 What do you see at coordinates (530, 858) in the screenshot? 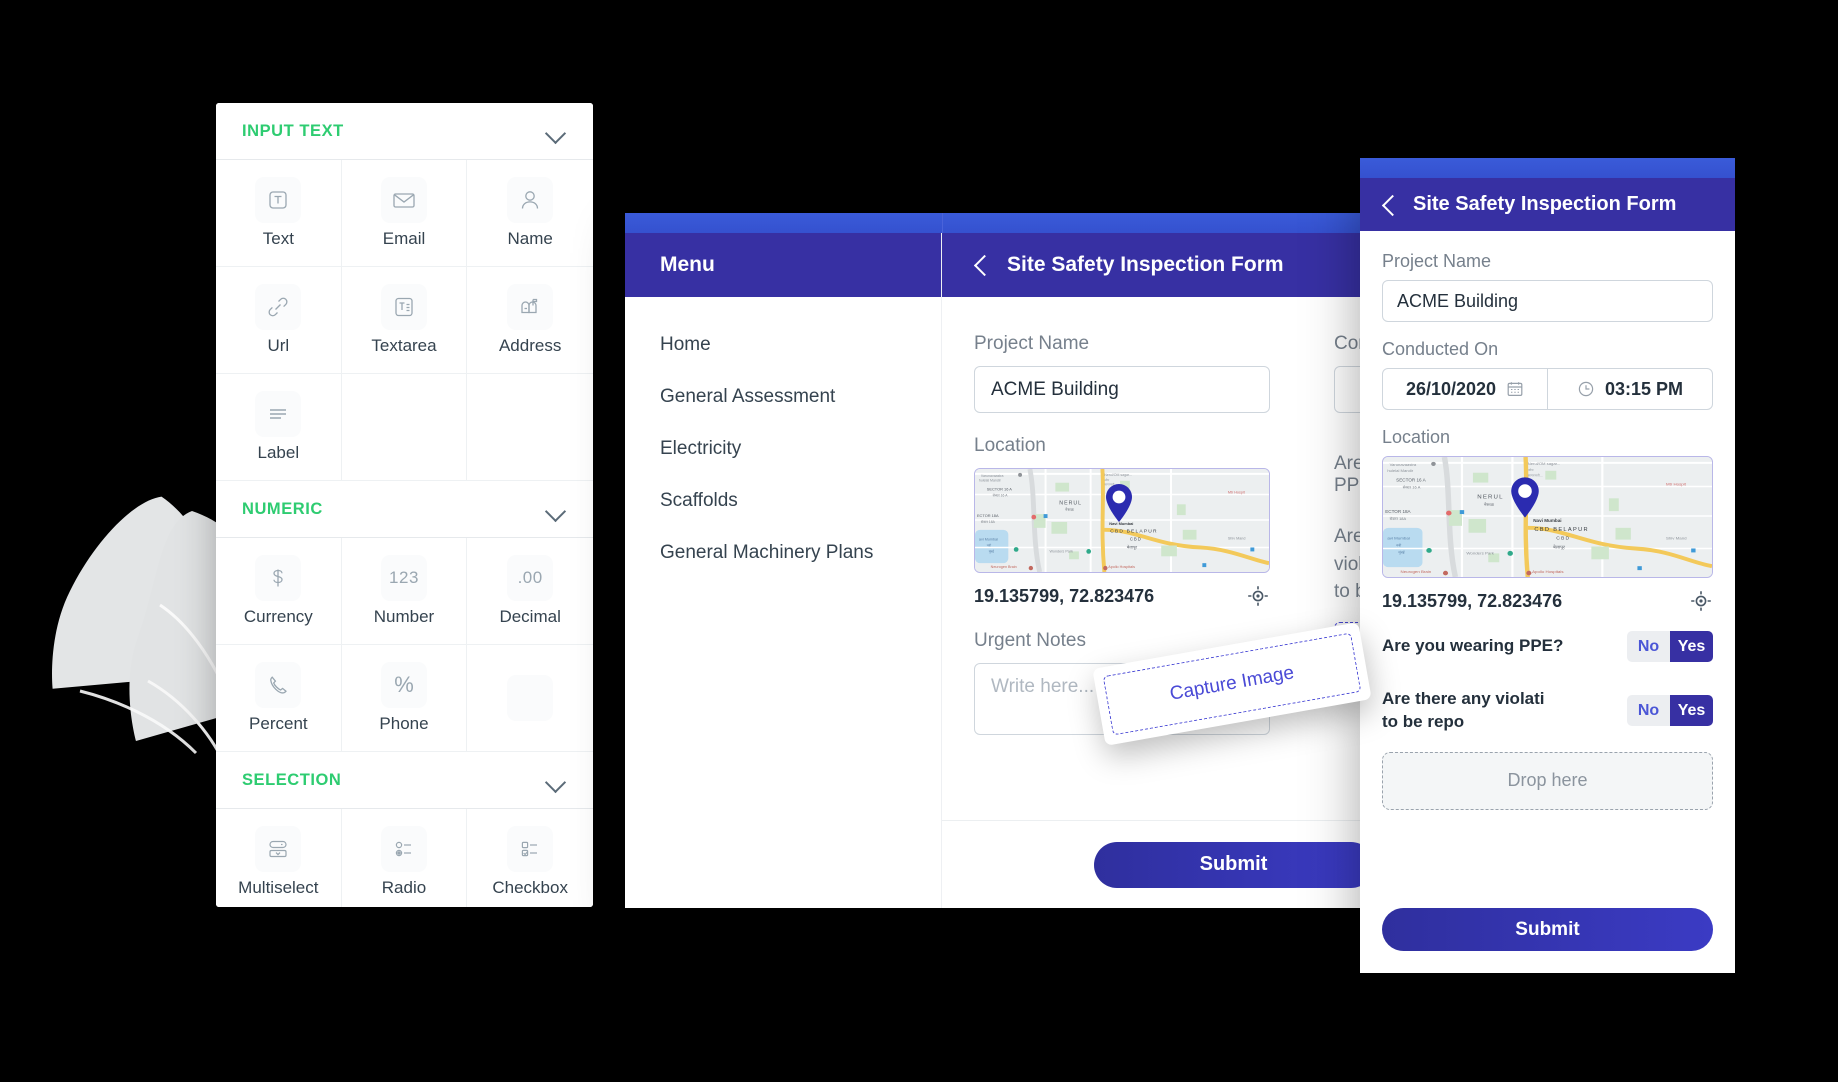
I see `palette-item-checkbox: Checkbox` at bounding box center [530, 858].